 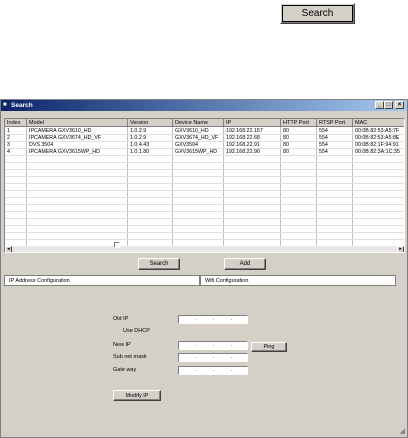 I want to click on column-header: Device Name, so click(x=198, y=123).